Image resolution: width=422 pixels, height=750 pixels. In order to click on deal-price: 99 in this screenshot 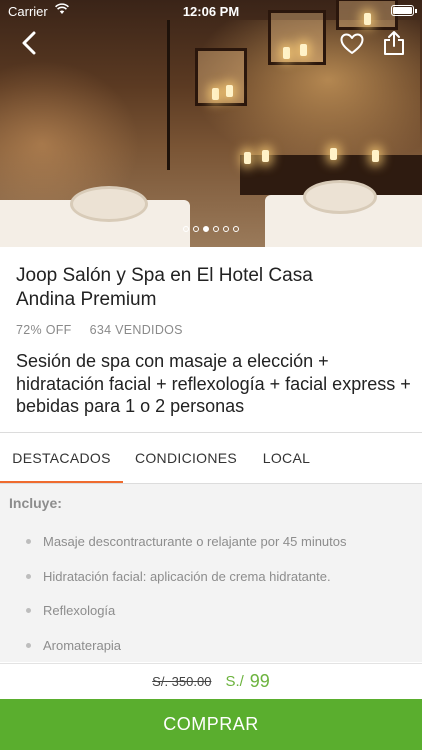, I will do `click(259, 681)`.